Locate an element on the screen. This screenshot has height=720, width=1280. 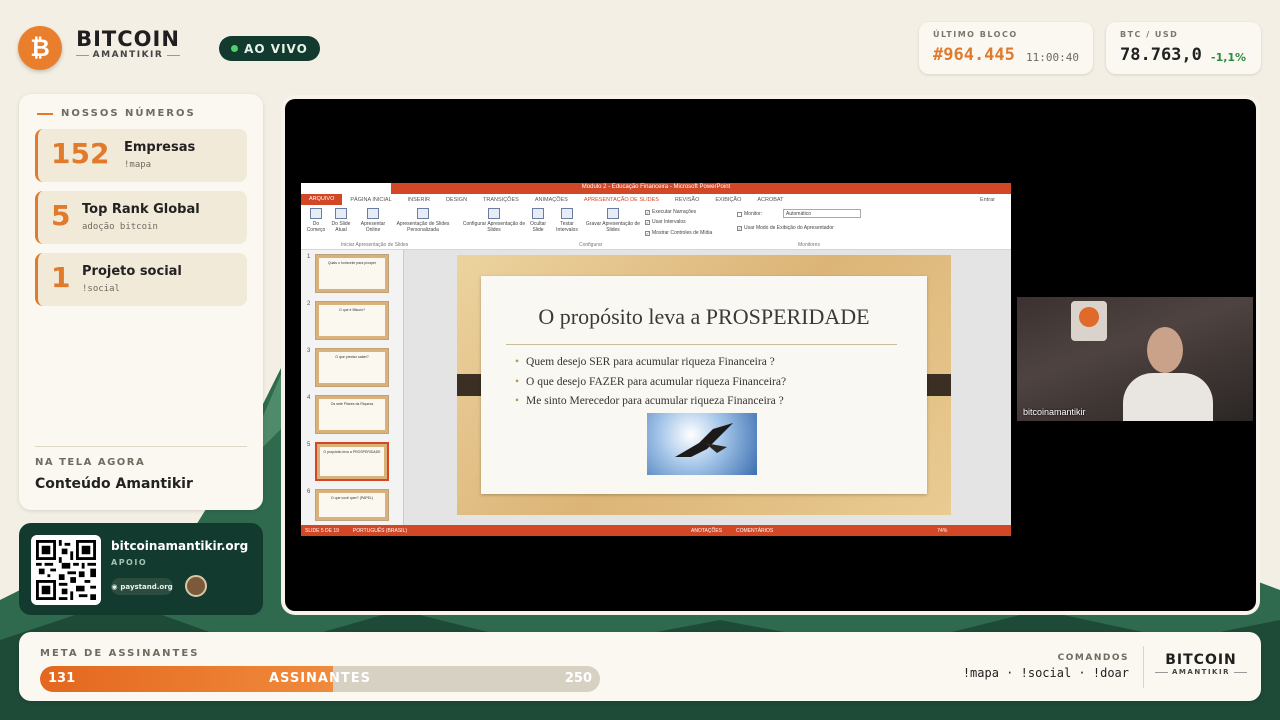
paystand-icon: ◉ is located at coordinates (114, 586).